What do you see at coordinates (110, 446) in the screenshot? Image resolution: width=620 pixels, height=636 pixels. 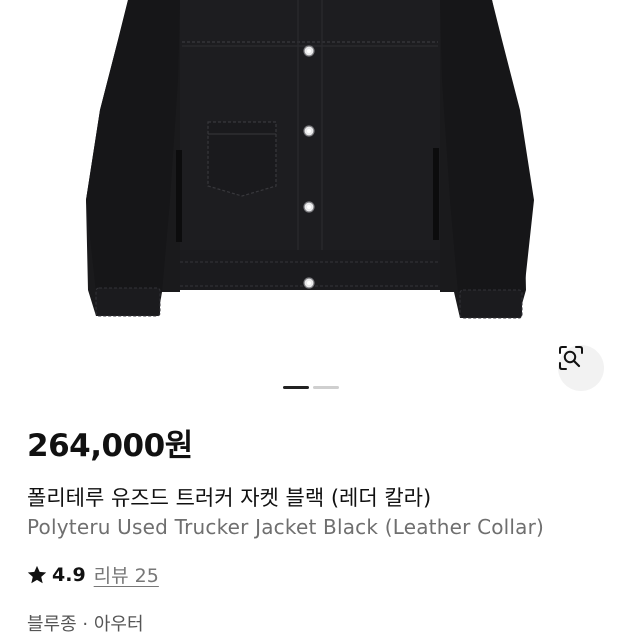 I see `product-price: 264,000원` at bounding box center [110, 446].